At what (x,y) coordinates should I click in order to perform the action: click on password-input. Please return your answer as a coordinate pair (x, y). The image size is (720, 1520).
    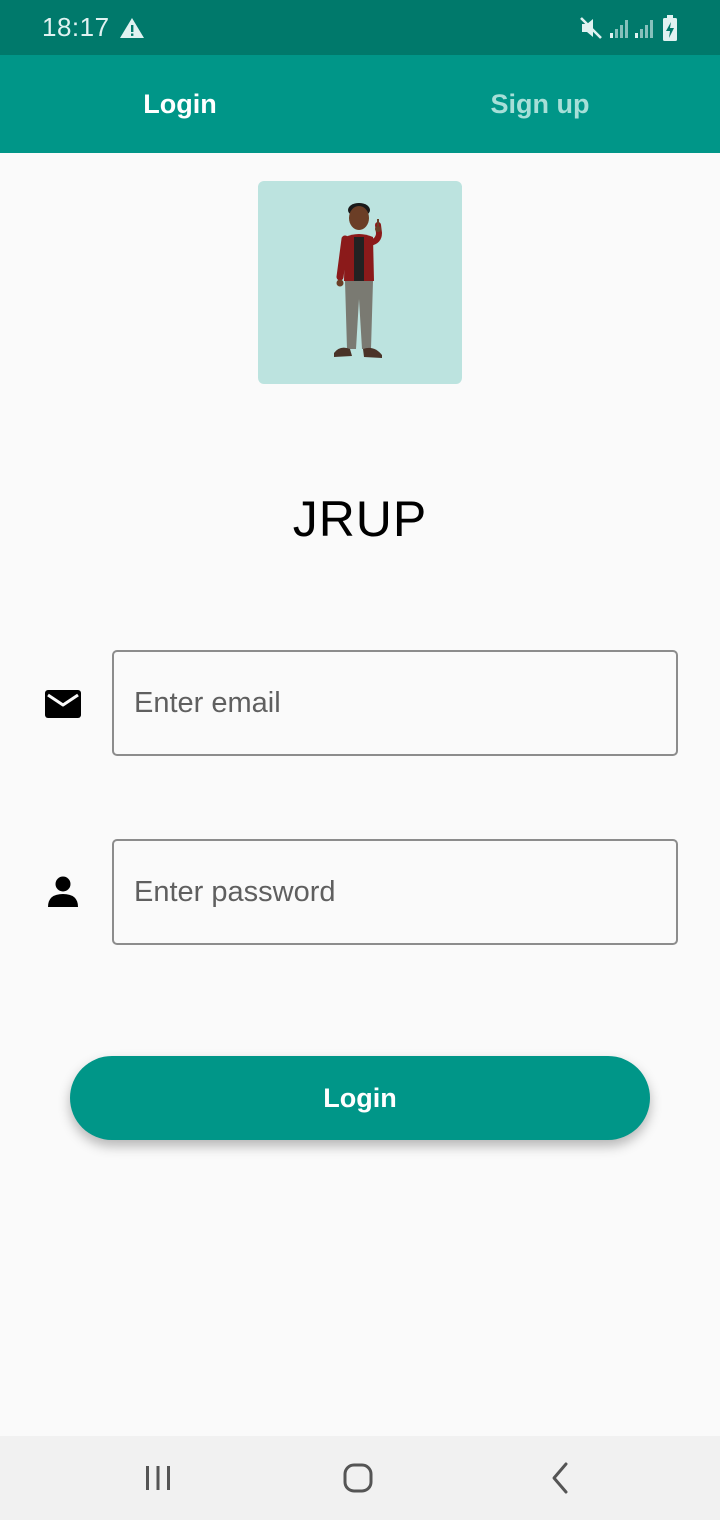
    Looking at the image, I should click on (395, 892).